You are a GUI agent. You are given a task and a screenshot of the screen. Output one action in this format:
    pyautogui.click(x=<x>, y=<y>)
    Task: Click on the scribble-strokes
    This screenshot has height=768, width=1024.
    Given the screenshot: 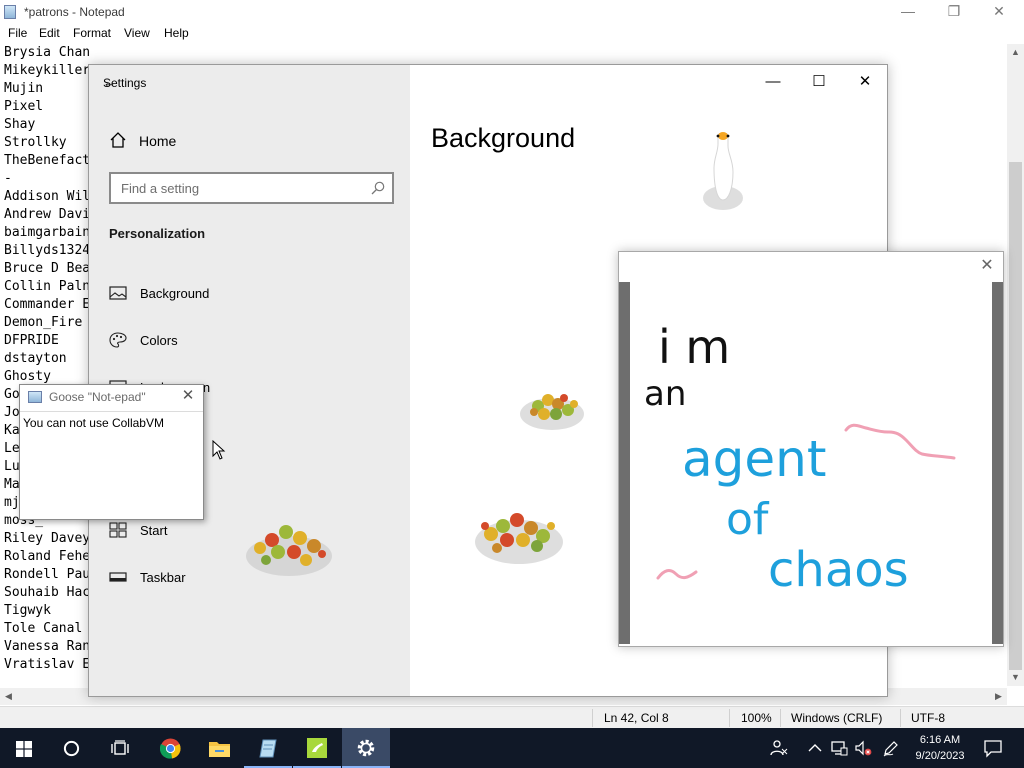 What is the action you would take?
    pyautogui.click(x=806, y=501)
    